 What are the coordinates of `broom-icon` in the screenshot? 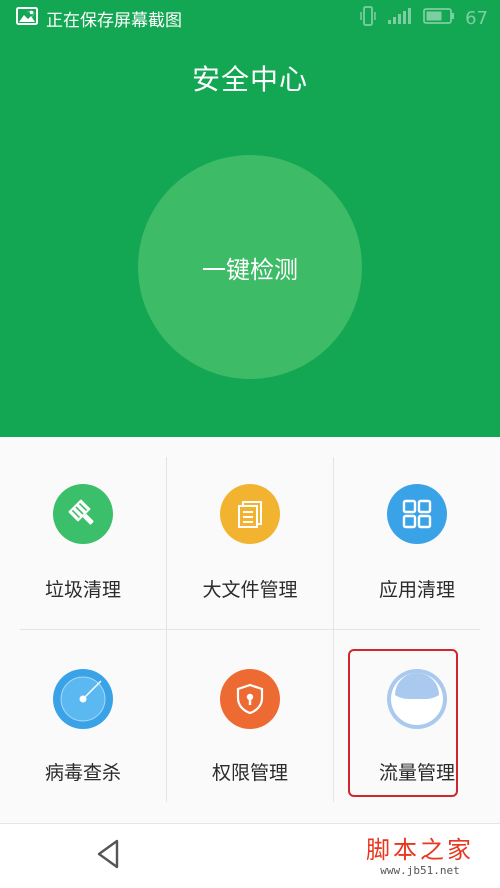 It's located at (83, 514).